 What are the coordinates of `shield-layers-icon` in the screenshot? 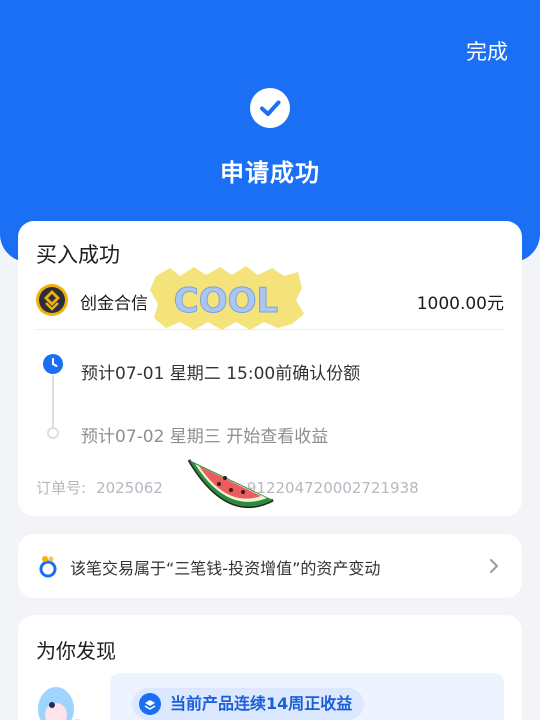 It's located at (150, 704).